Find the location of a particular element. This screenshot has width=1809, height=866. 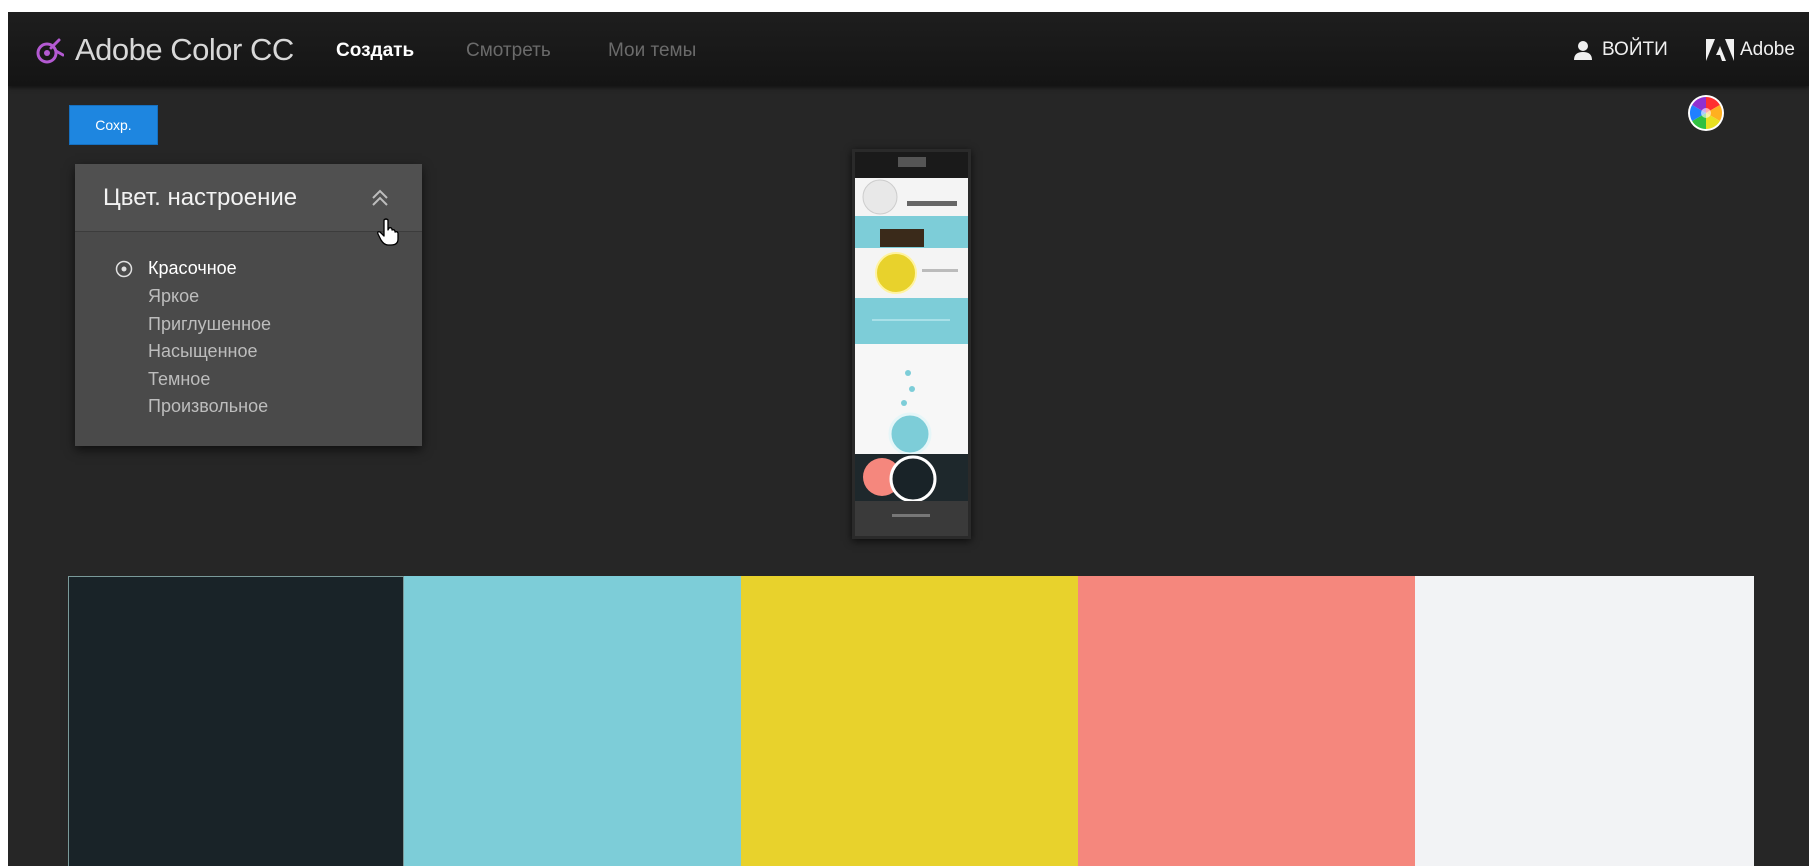

hand-pointer-icon is located at coordinates (388, 232).